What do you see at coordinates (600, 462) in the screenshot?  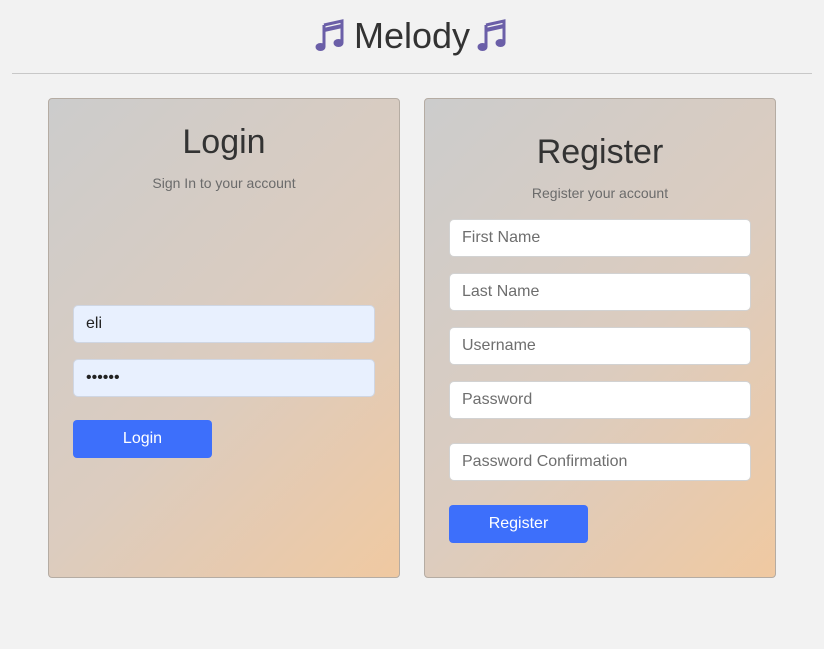 I see `password-confirmation-input` at bounding box center [600, 462].